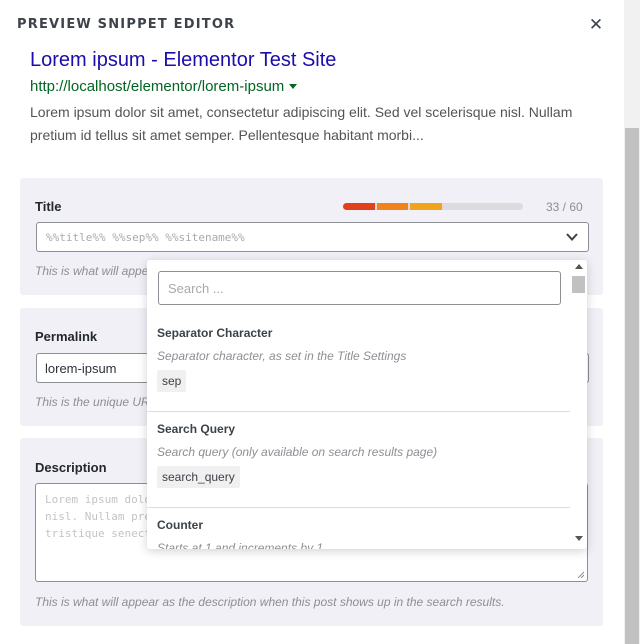 The height and width of the screenshot is (644, 640). What do you see at coordinates (312, 237) in the screenshot?
I see `title-select: %%title%% %%sep%% %%sitename%%` at bounding box center [312, 237].